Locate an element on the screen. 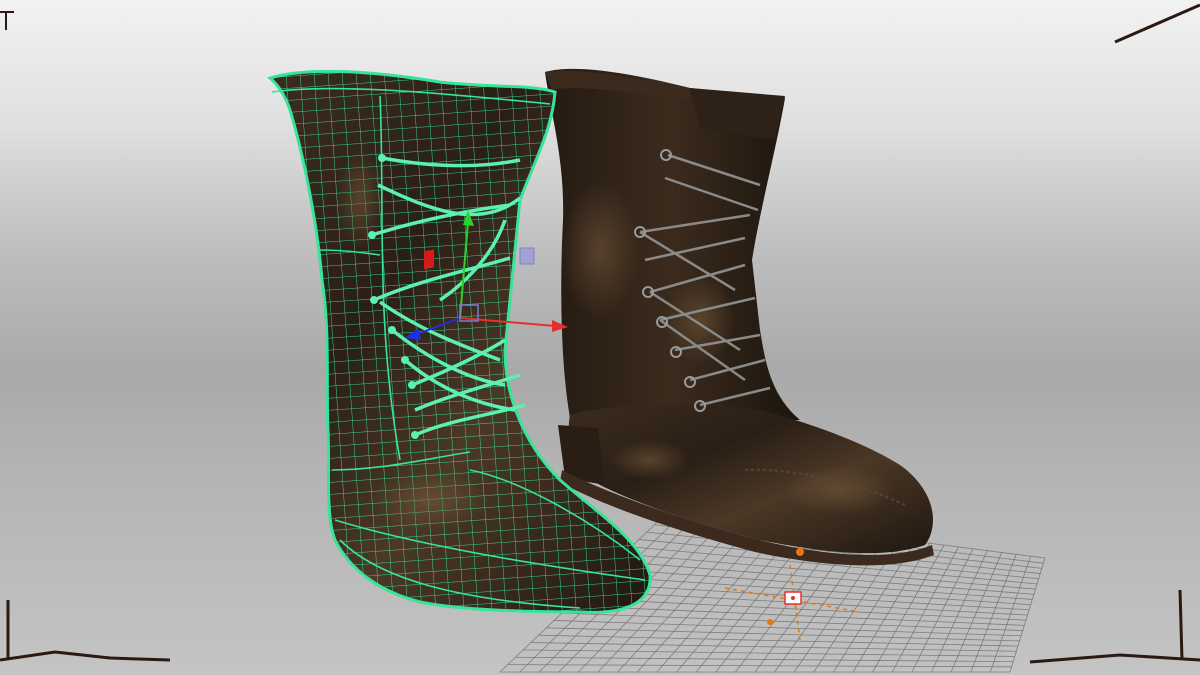 This screenshot has height=675, width=1200. gizmo-yz-plane-handle is located at coordinates (429, 259).